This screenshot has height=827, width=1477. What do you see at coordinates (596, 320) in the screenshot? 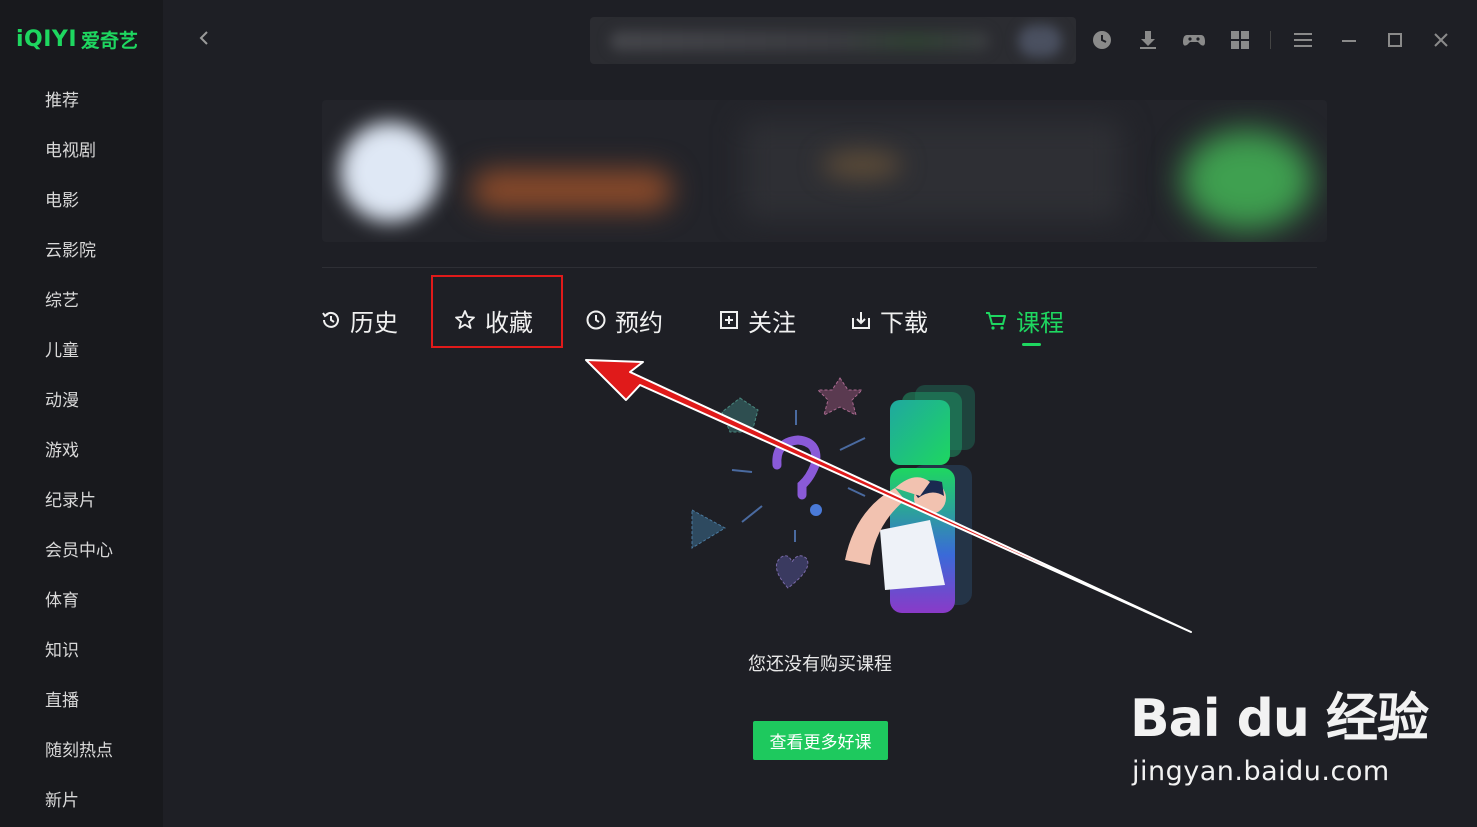
I see `clock-icon` at bounding box center [596, 320].